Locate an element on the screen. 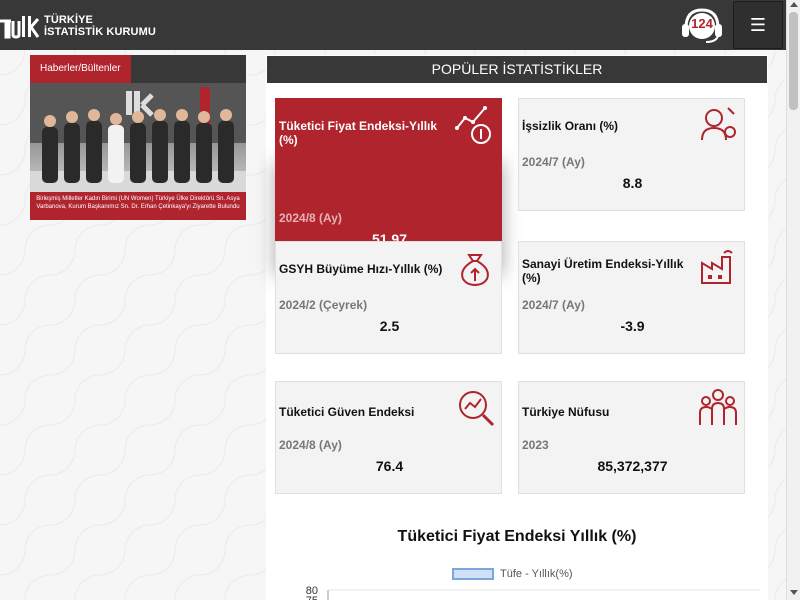 The image size is (800, 600). stat-card-cpi-top: Tüketici Fiyat Endeksi-Yıllık (%) is located at coordinates (388, 127).